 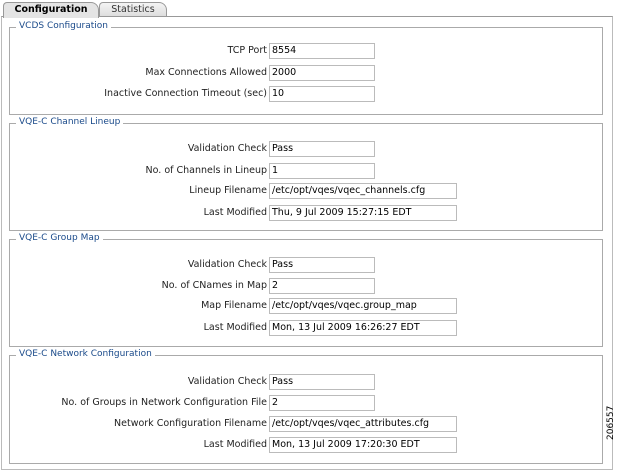 I want to click on field-label: Inactive Connection Timeout (sec), so click(x=185, y=93).